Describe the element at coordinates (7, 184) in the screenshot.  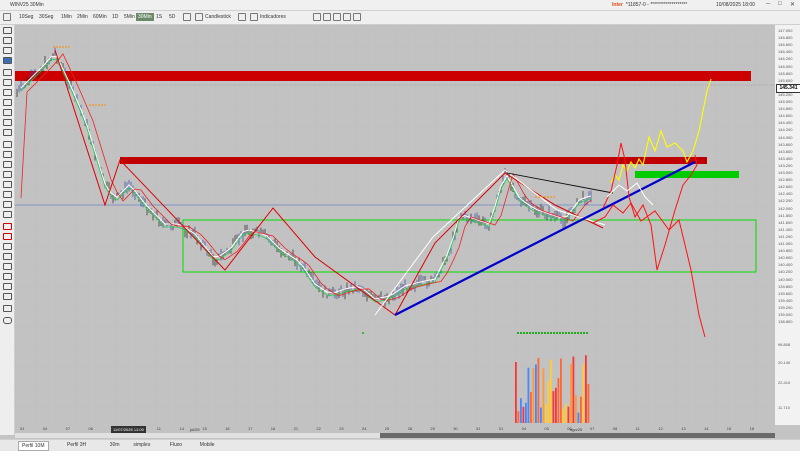
I see `triangle-tool-icon` at that location.